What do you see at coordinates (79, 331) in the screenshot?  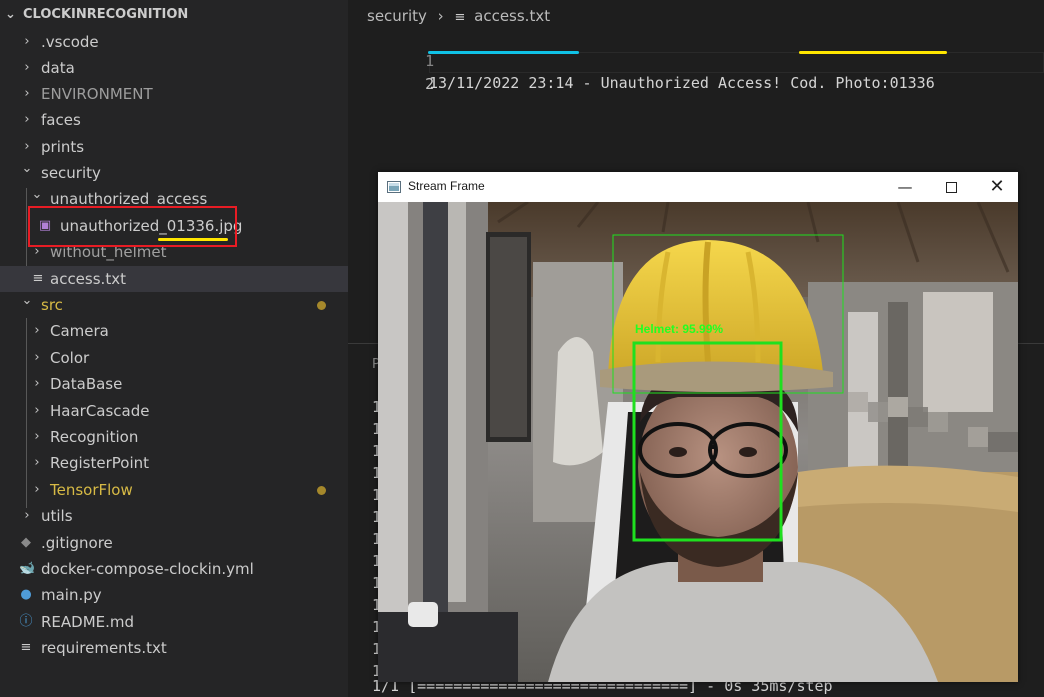 I see `tree-item-label: Camera` at bounding box center [79, 331].